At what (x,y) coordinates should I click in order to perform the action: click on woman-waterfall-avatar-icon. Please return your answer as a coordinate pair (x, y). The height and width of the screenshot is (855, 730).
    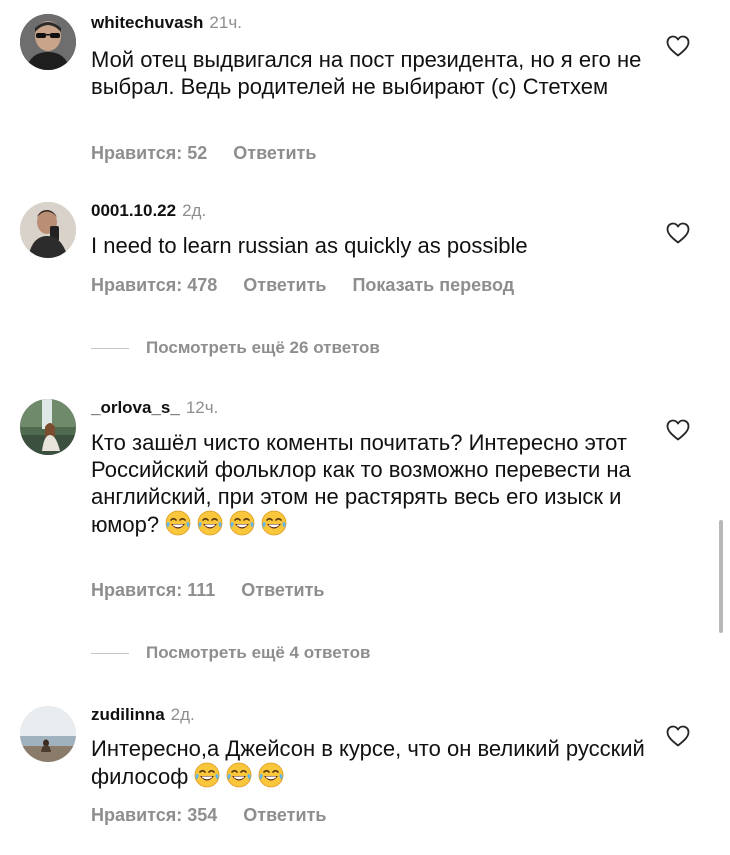
    Looking at the image, I should click on (48, 427).